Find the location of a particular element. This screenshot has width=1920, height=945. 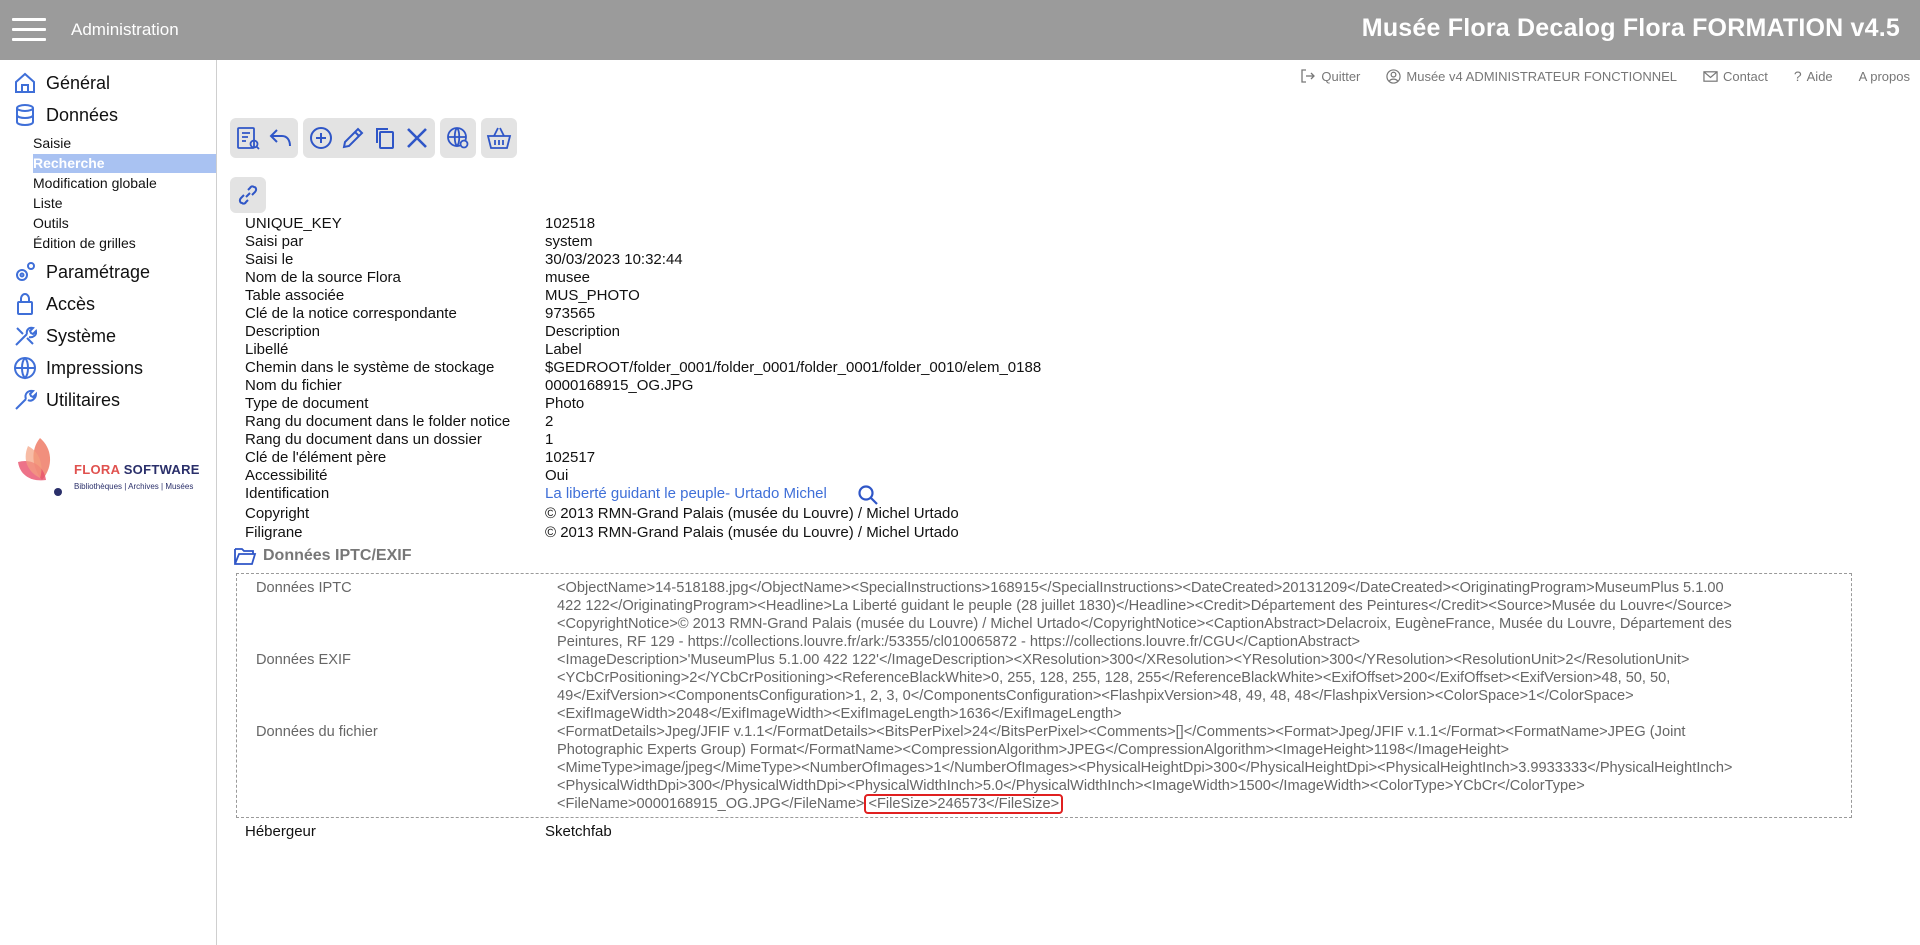

back-button is located at coordinates (280, 138).